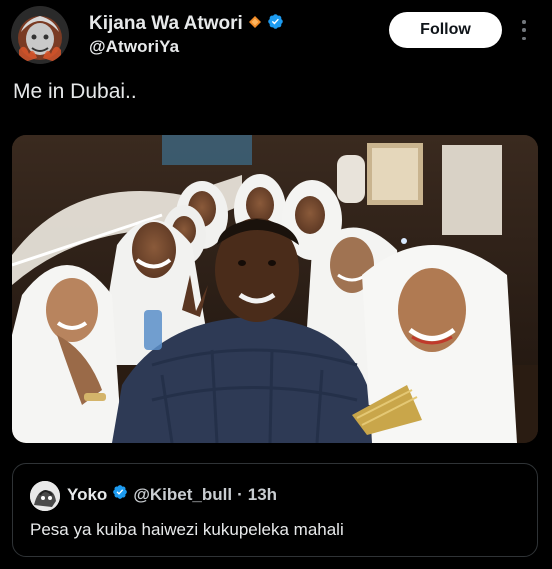  What do you see at coordinates (40, 35) in the screenshot?
I see `author-avatar` at bounding box center [40, 35].